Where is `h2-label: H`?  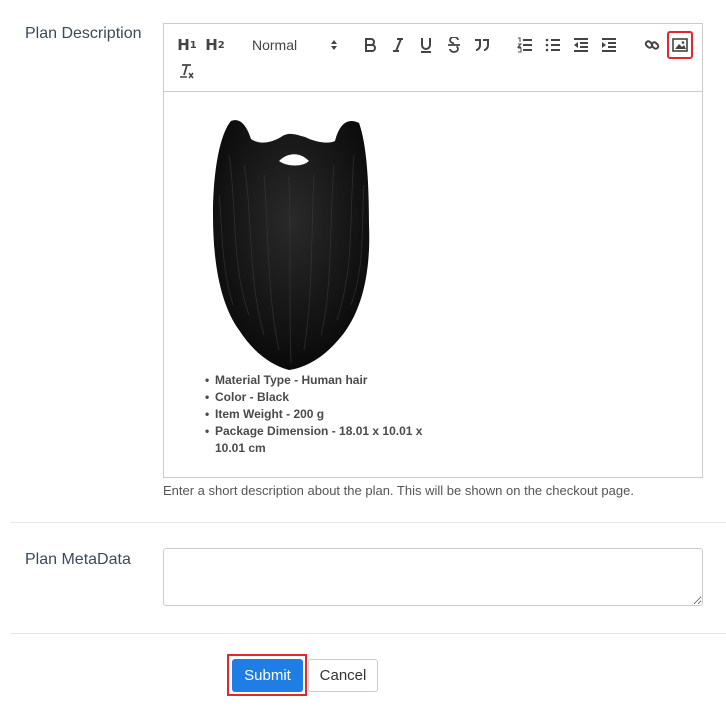
h2-label: H is located at coordinates (211, 45).